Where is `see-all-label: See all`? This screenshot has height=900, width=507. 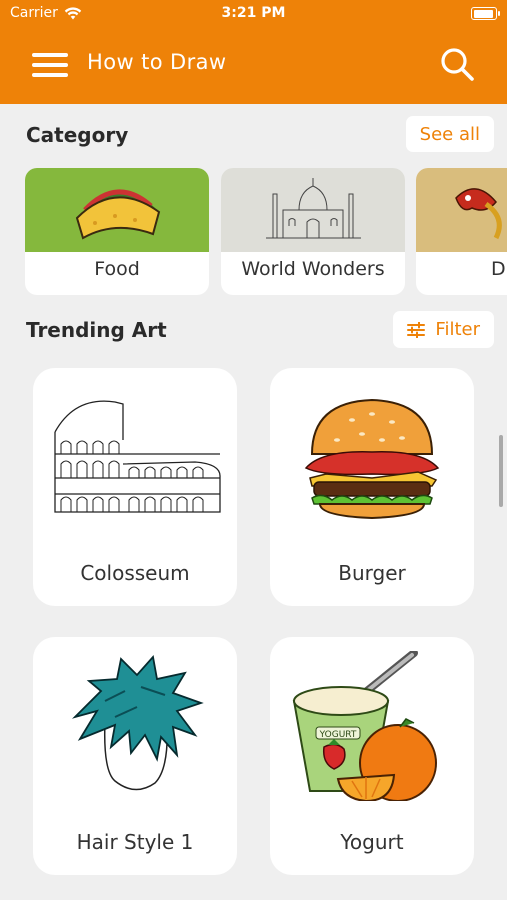 see-all-label: See all is located at coordinates (449, 134).